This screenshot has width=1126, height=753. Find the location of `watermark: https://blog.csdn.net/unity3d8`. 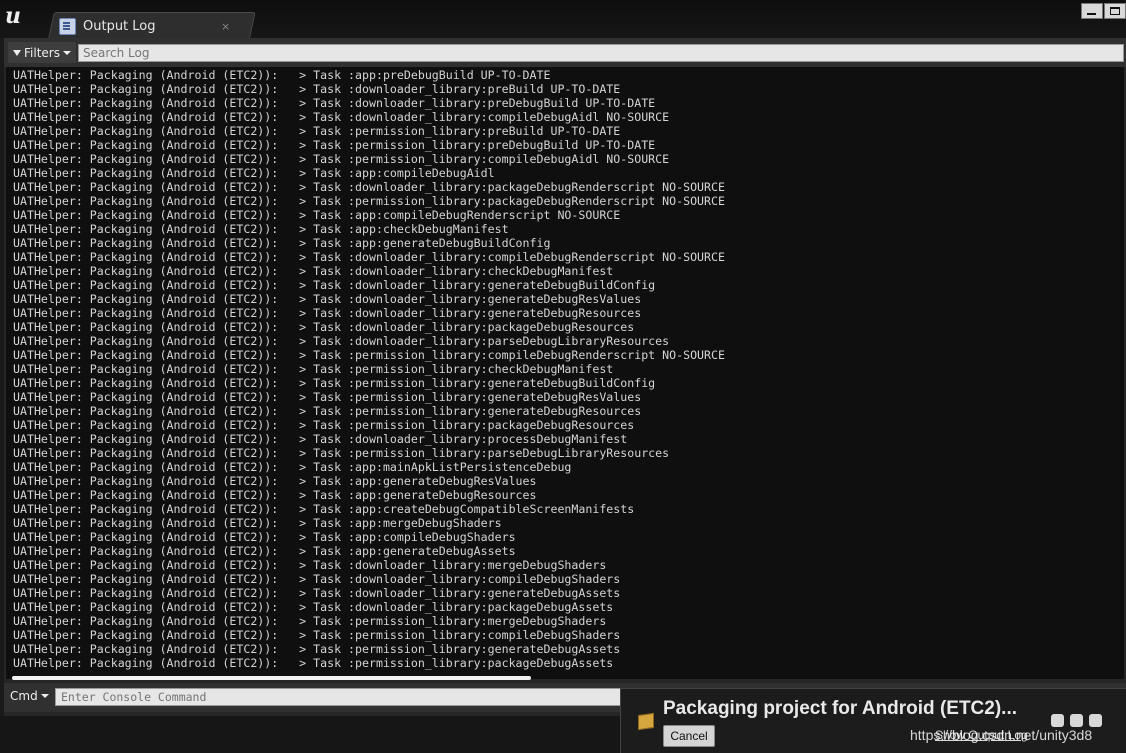

watermark: https://blog.csdn.net/unity3d8 is located at coordinates (1001, 735).